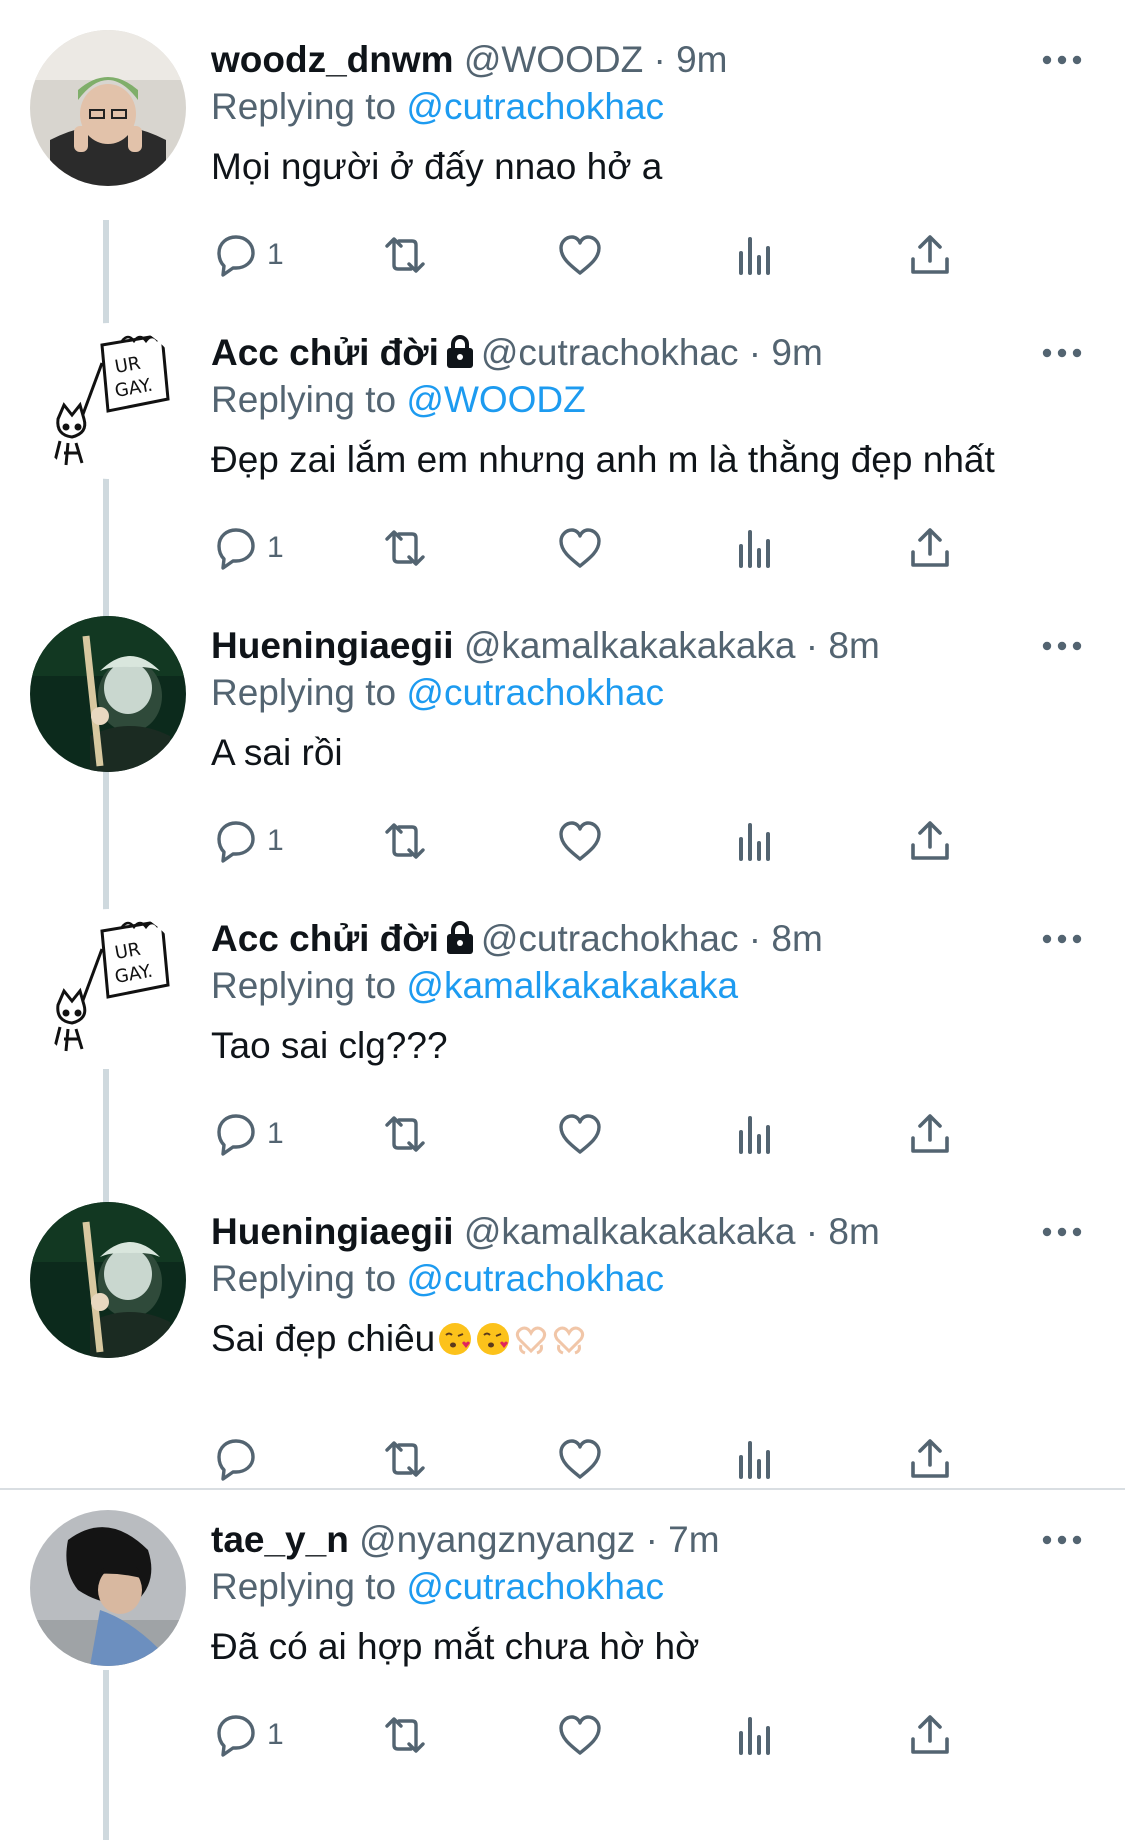  Describe the element at coordinates (280, 1539) in the screenshot. I see `display-name: tae_y_n` at that location.